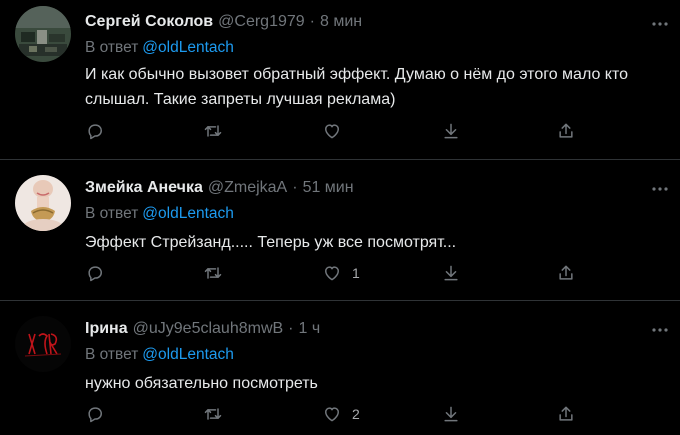 This screenshot has width=680, height=435. I want to click on tweet-actions: 2, so click(335, 415).